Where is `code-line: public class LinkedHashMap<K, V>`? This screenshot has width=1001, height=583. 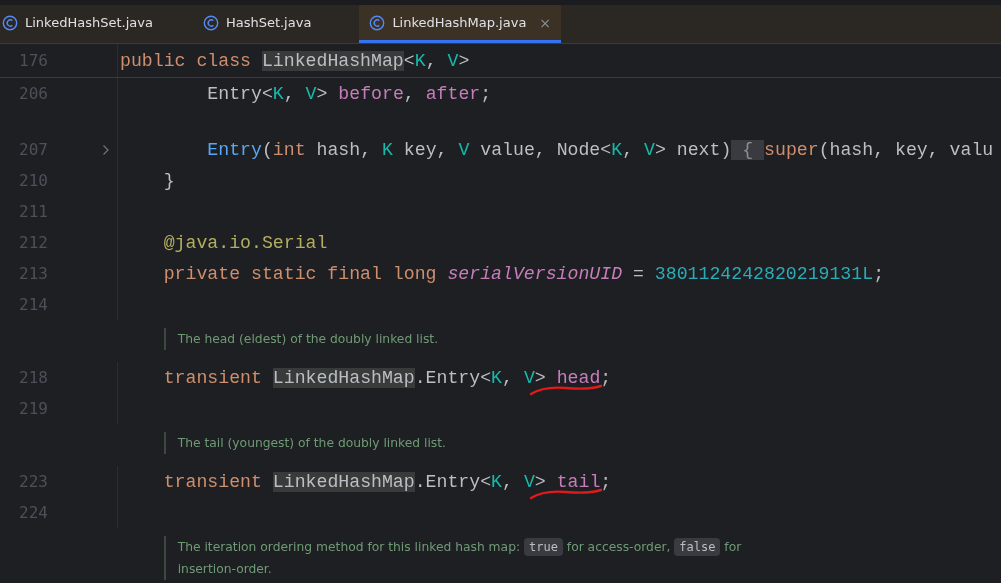
code-line: public class LinkedHashMap<K, V> is located at coordinates (295, 60).